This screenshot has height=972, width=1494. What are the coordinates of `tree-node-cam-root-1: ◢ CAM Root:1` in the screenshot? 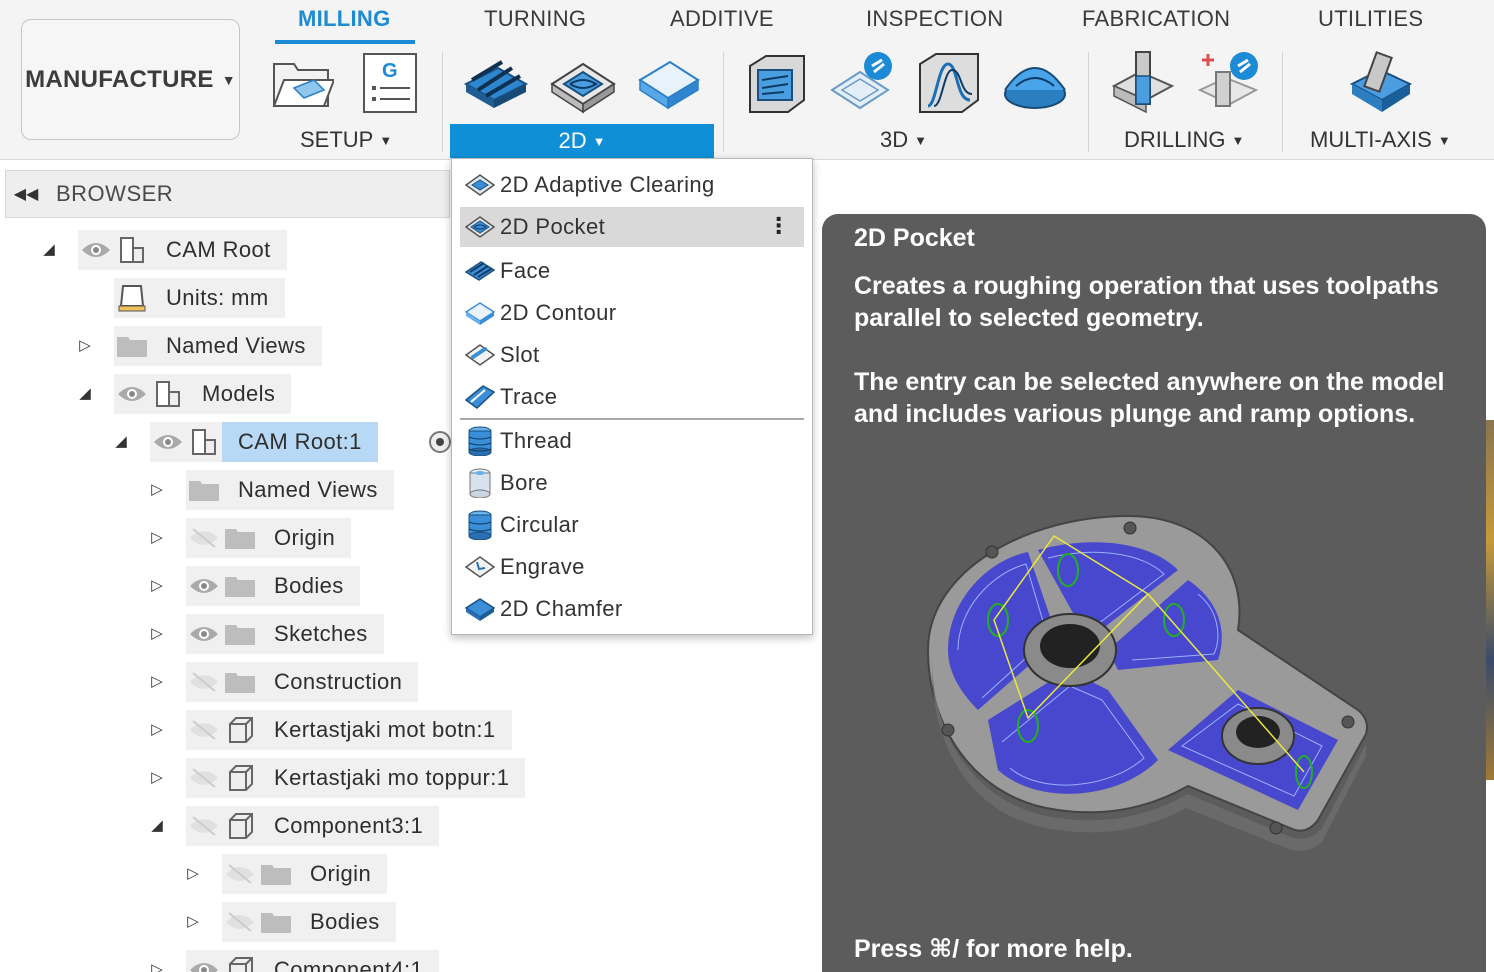 It's located at (225, 442).